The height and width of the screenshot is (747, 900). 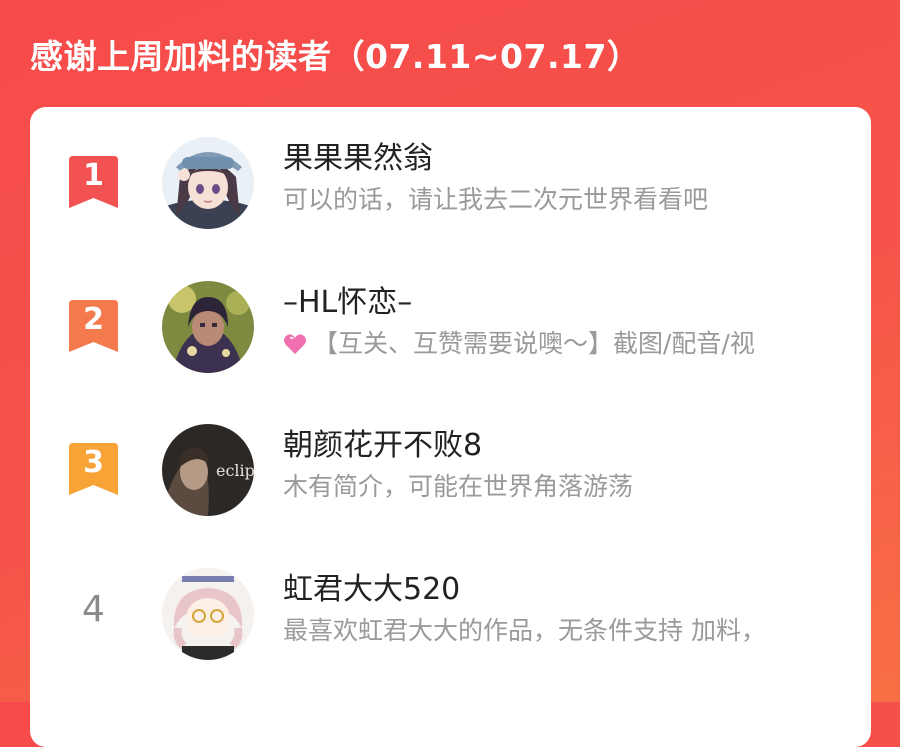 I want to click on reader-bio: 木有简介，可能在世界角落游荡, so click(x=458, y=486).